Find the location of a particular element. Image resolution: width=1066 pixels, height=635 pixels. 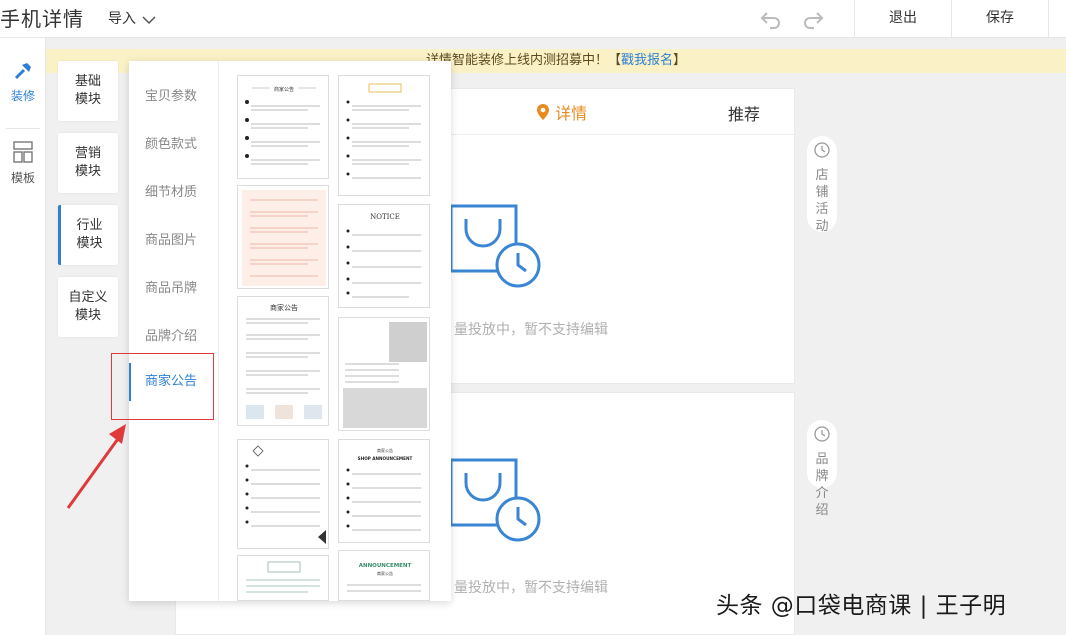

side-tag-char: 店 is located at coordinates (822, 175).